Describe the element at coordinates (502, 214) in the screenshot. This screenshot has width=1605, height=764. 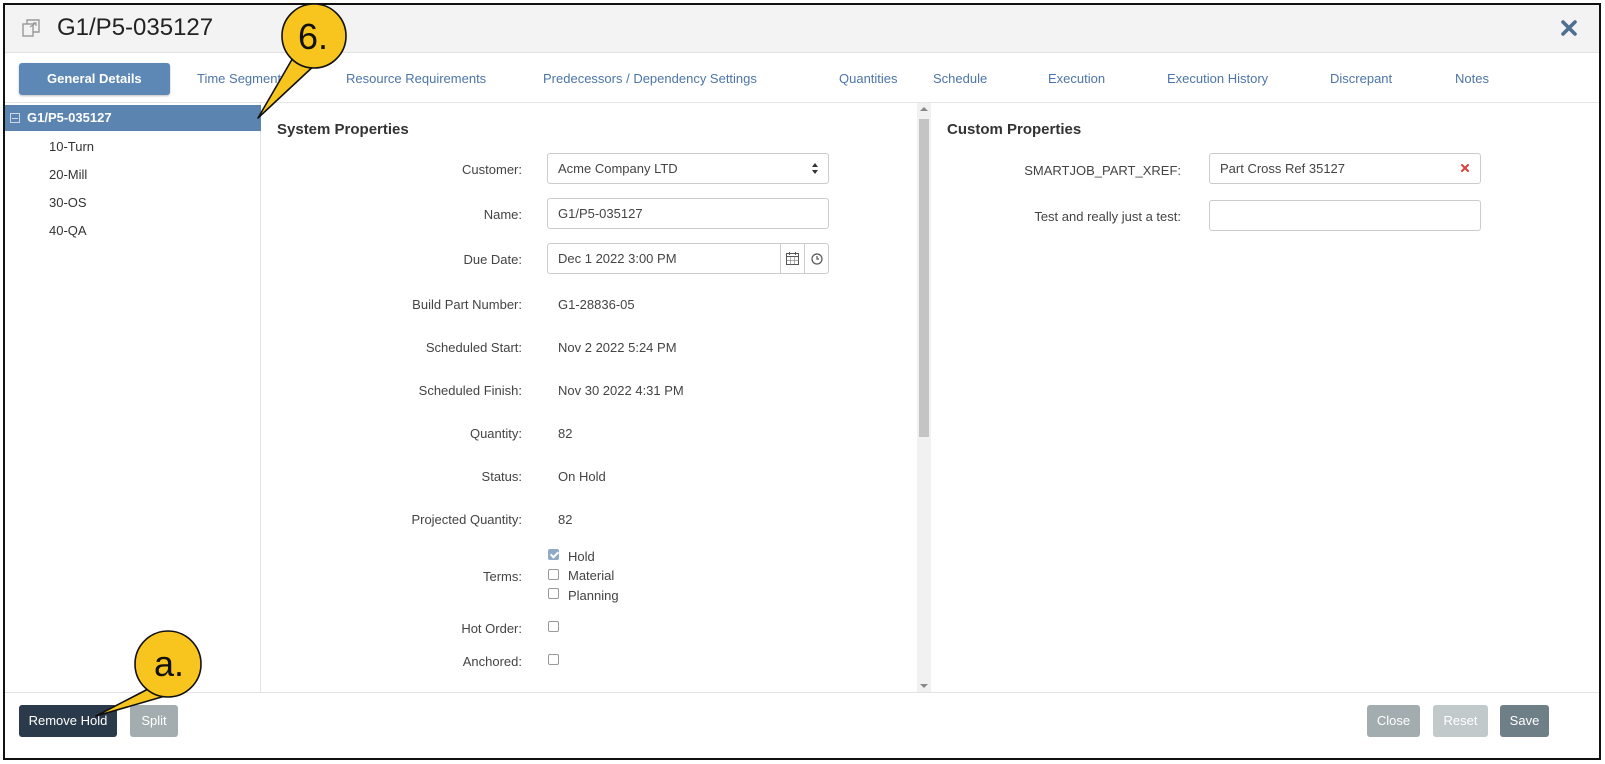
I see `name-label: Name:` at that location.